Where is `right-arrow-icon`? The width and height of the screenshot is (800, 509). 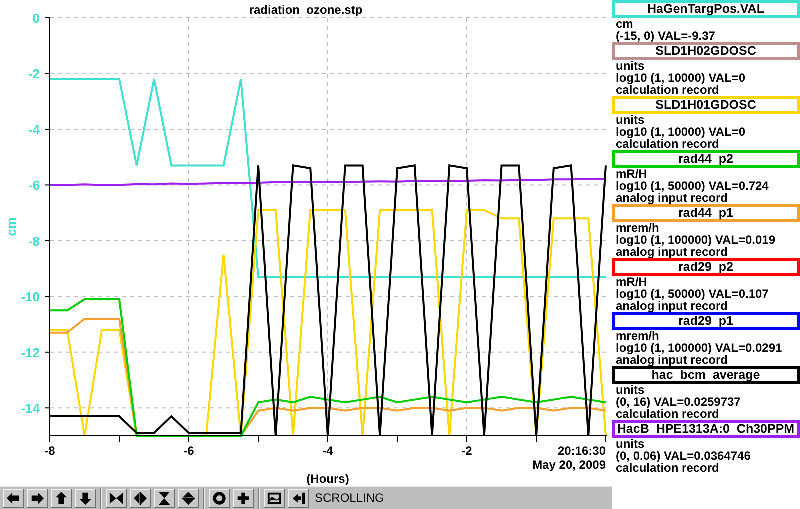
right-arrow-icon is located at coordinates (37, 498).